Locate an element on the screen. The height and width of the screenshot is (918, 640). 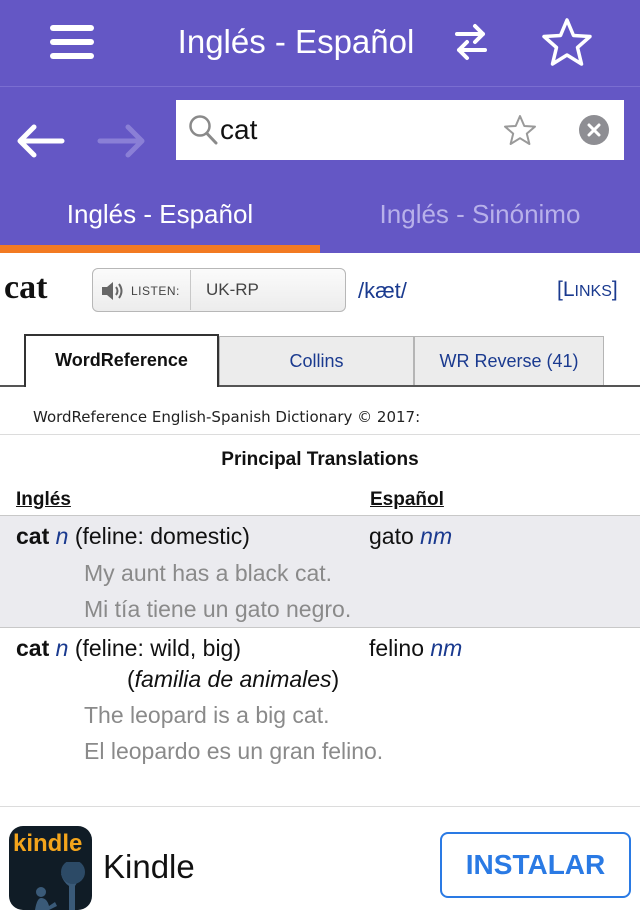
arrow-right-icon is located at coordinates (122, 141).